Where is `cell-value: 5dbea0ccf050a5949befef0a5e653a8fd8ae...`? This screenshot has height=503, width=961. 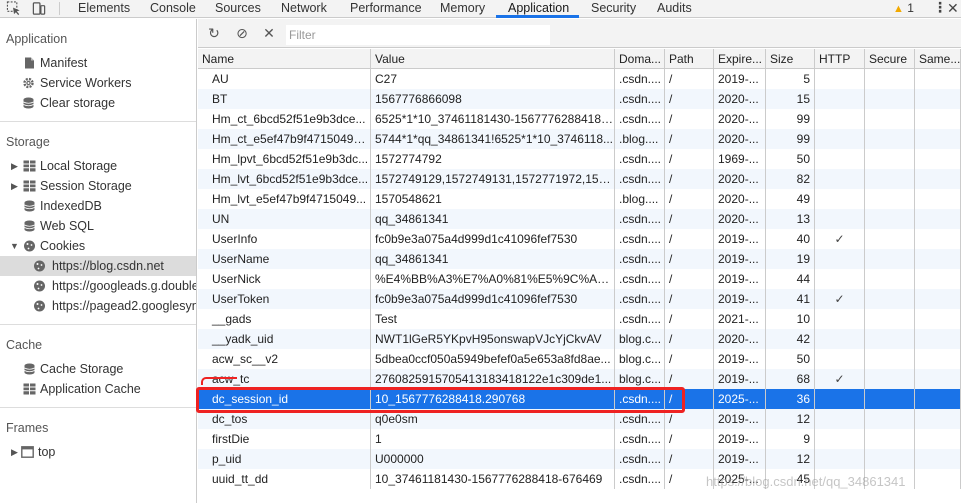 cell-value: 5dbea0ccf050a5949befef0a5e653a8fd8ae... is located at coordinates (493, 359).